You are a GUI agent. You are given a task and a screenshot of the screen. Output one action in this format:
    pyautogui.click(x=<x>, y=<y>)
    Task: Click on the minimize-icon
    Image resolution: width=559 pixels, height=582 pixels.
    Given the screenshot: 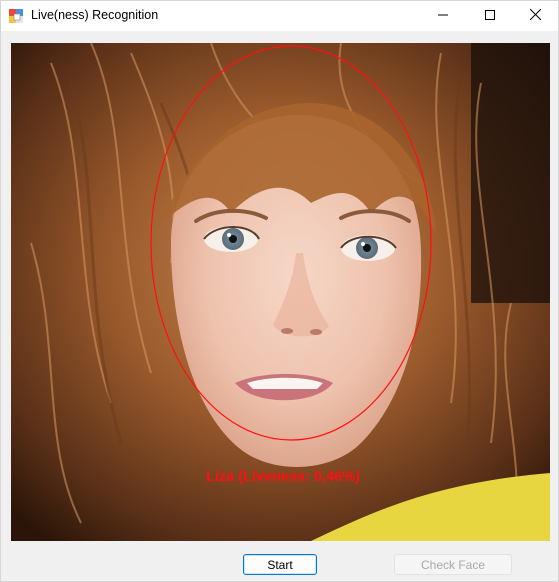 What is the action you would take?
    pyautogui.click(x=443, y=16)
    